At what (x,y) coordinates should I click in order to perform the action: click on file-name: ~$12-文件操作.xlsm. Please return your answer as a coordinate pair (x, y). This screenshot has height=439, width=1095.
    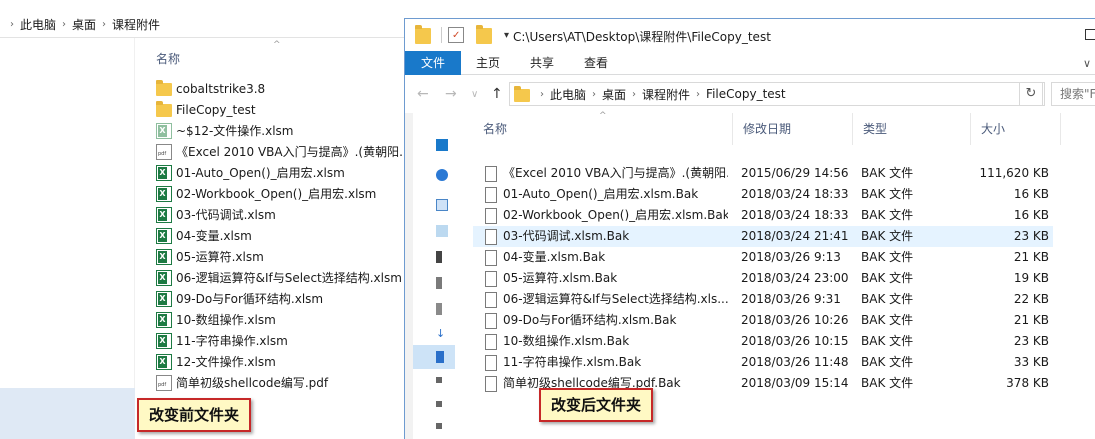
    Looking at the image, I should click on (235, 131).